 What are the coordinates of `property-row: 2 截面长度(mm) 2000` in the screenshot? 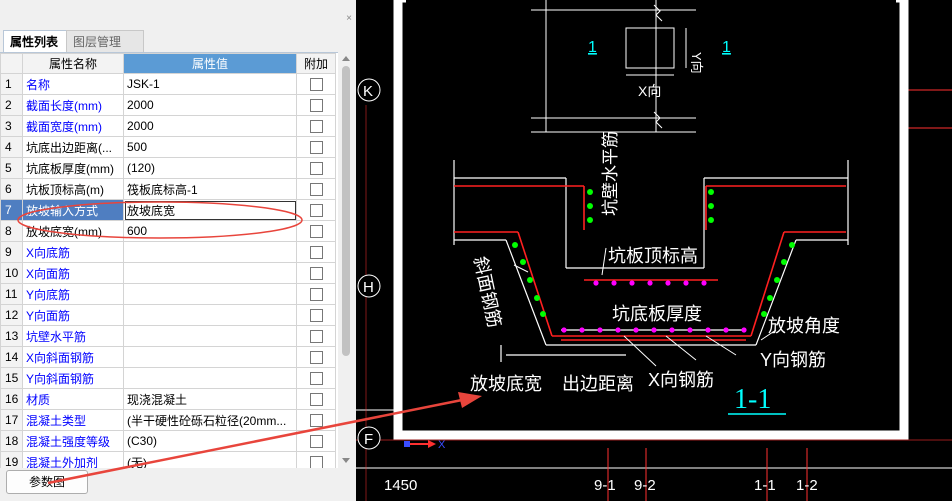 It's located at (168, 105).